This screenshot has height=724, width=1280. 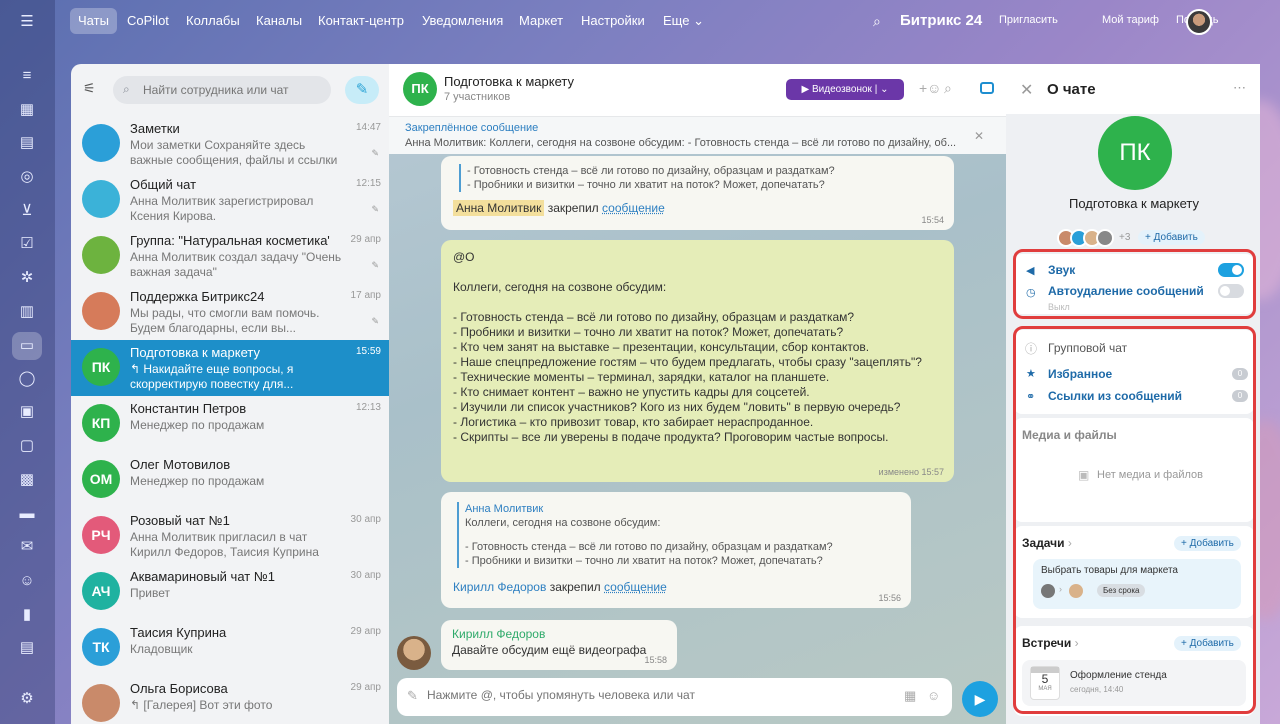 What do you see at coordinates (27, 143) in the screenshot?
I see `groups-icon: ▤` at bounding box center [27, 143].